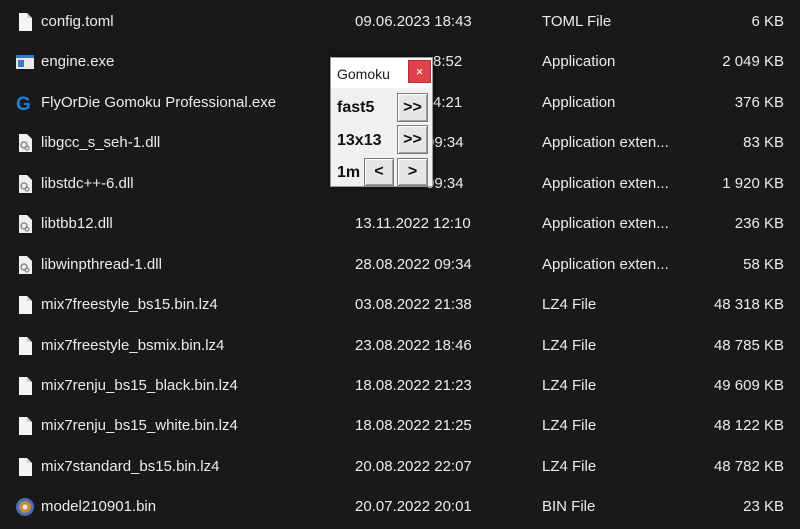 This screenshot has width=800, height=529. I want to click on file-size: 236 KB, so click(759, 223).